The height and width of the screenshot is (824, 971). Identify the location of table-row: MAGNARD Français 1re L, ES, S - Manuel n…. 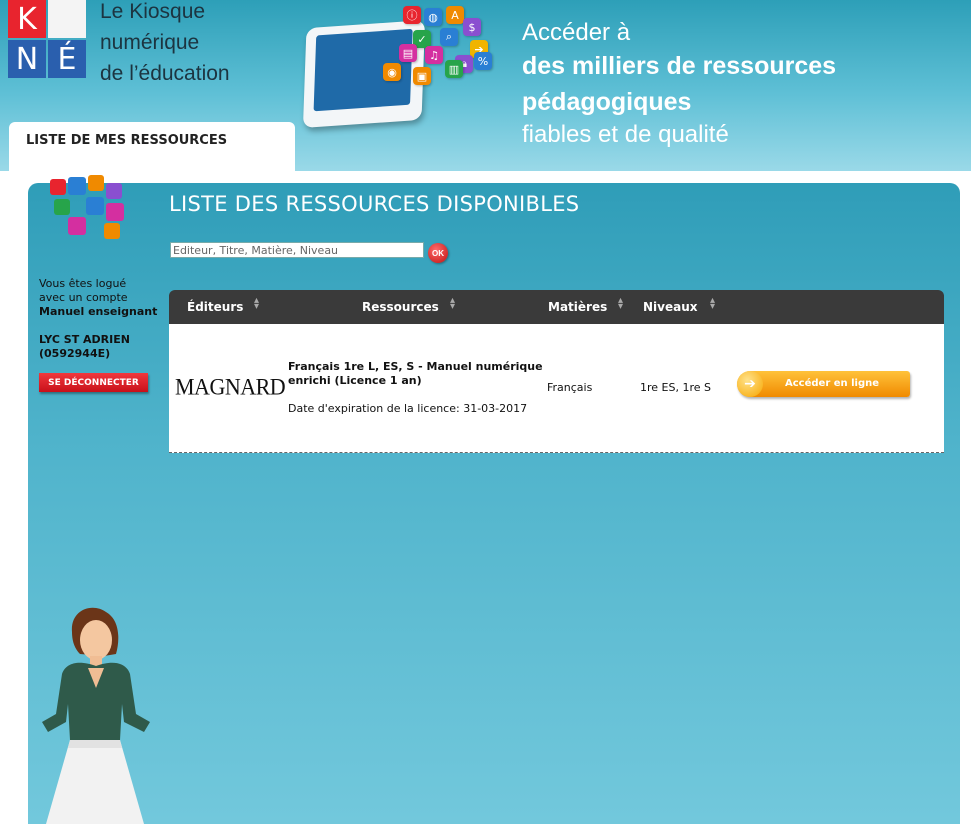
(556, 388).